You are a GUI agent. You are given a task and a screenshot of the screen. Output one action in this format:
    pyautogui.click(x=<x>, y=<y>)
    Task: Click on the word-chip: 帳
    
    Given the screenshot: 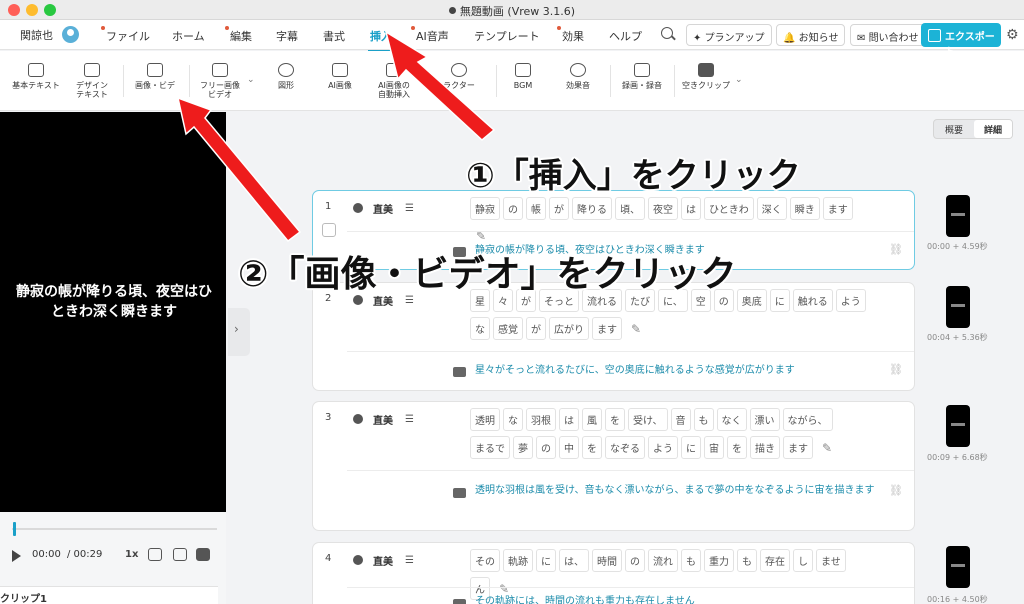 What is the action you would take?
    pyautogui.click(x=536, y=208)
    